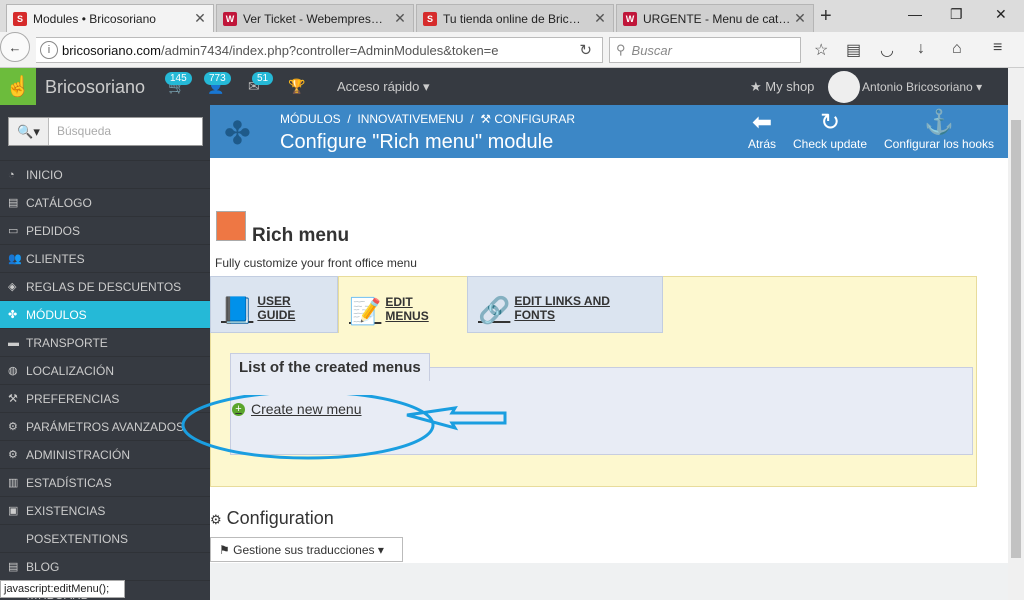 The width and height of the screenshot is (1024, 600). Describe the element at coordinates (715, 18) in the screenshot. I see `tab-urgente: W URGENTE - Menu de cat… ✕` at that location.